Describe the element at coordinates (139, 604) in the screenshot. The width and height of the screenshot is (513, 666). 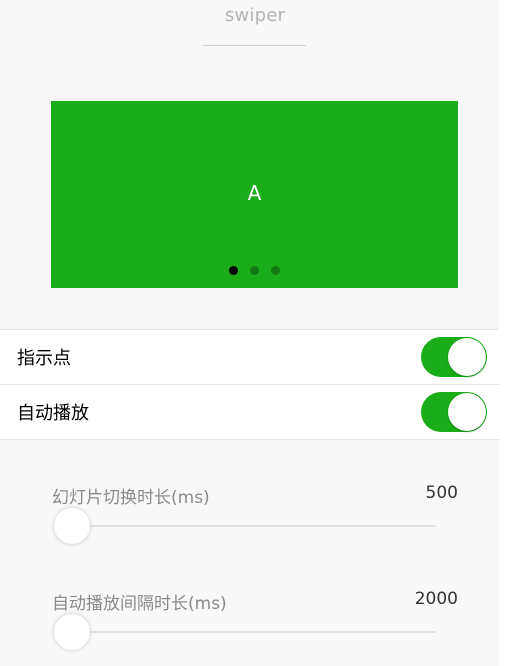
I see `slider-label: 自动播放间隔时长(ms)` at that location.